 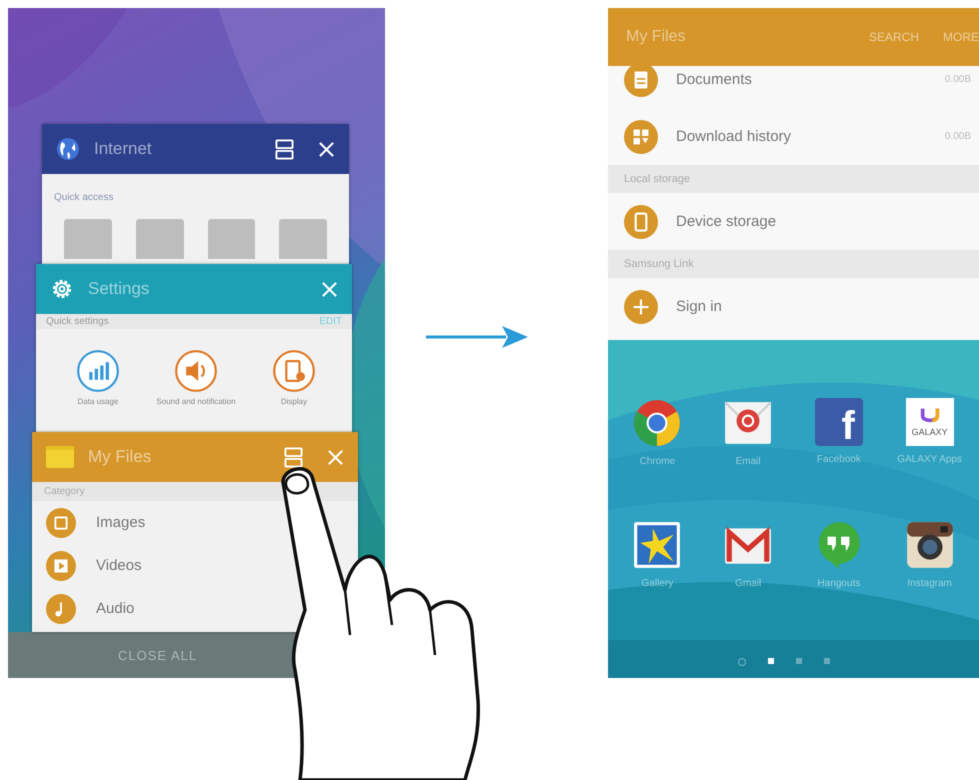 I want to click on facebook-app-icon: f, so click(x=838, y=422).